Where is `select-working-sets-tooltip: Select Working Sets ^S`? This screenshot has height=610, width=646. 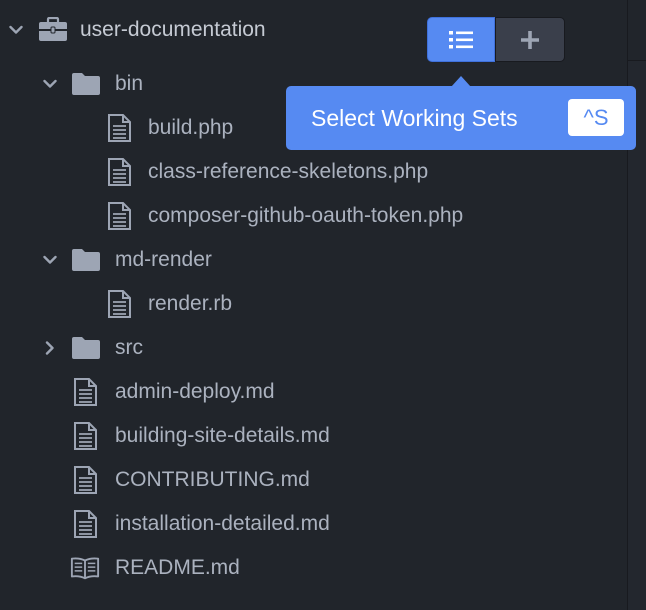
select-working-sets-tooltip: Select Working Sets ^S is located at coordinates (461, 118).